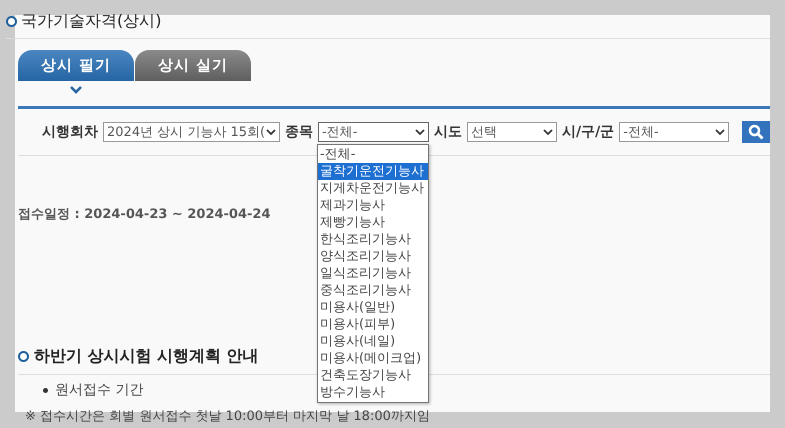 This screenshot has height=428, width=785. What do you see at coordinates (373, 188) in the screenshot?
I see `dropdown-option: 지게차운전기능사` at bounding box center [373, 188].